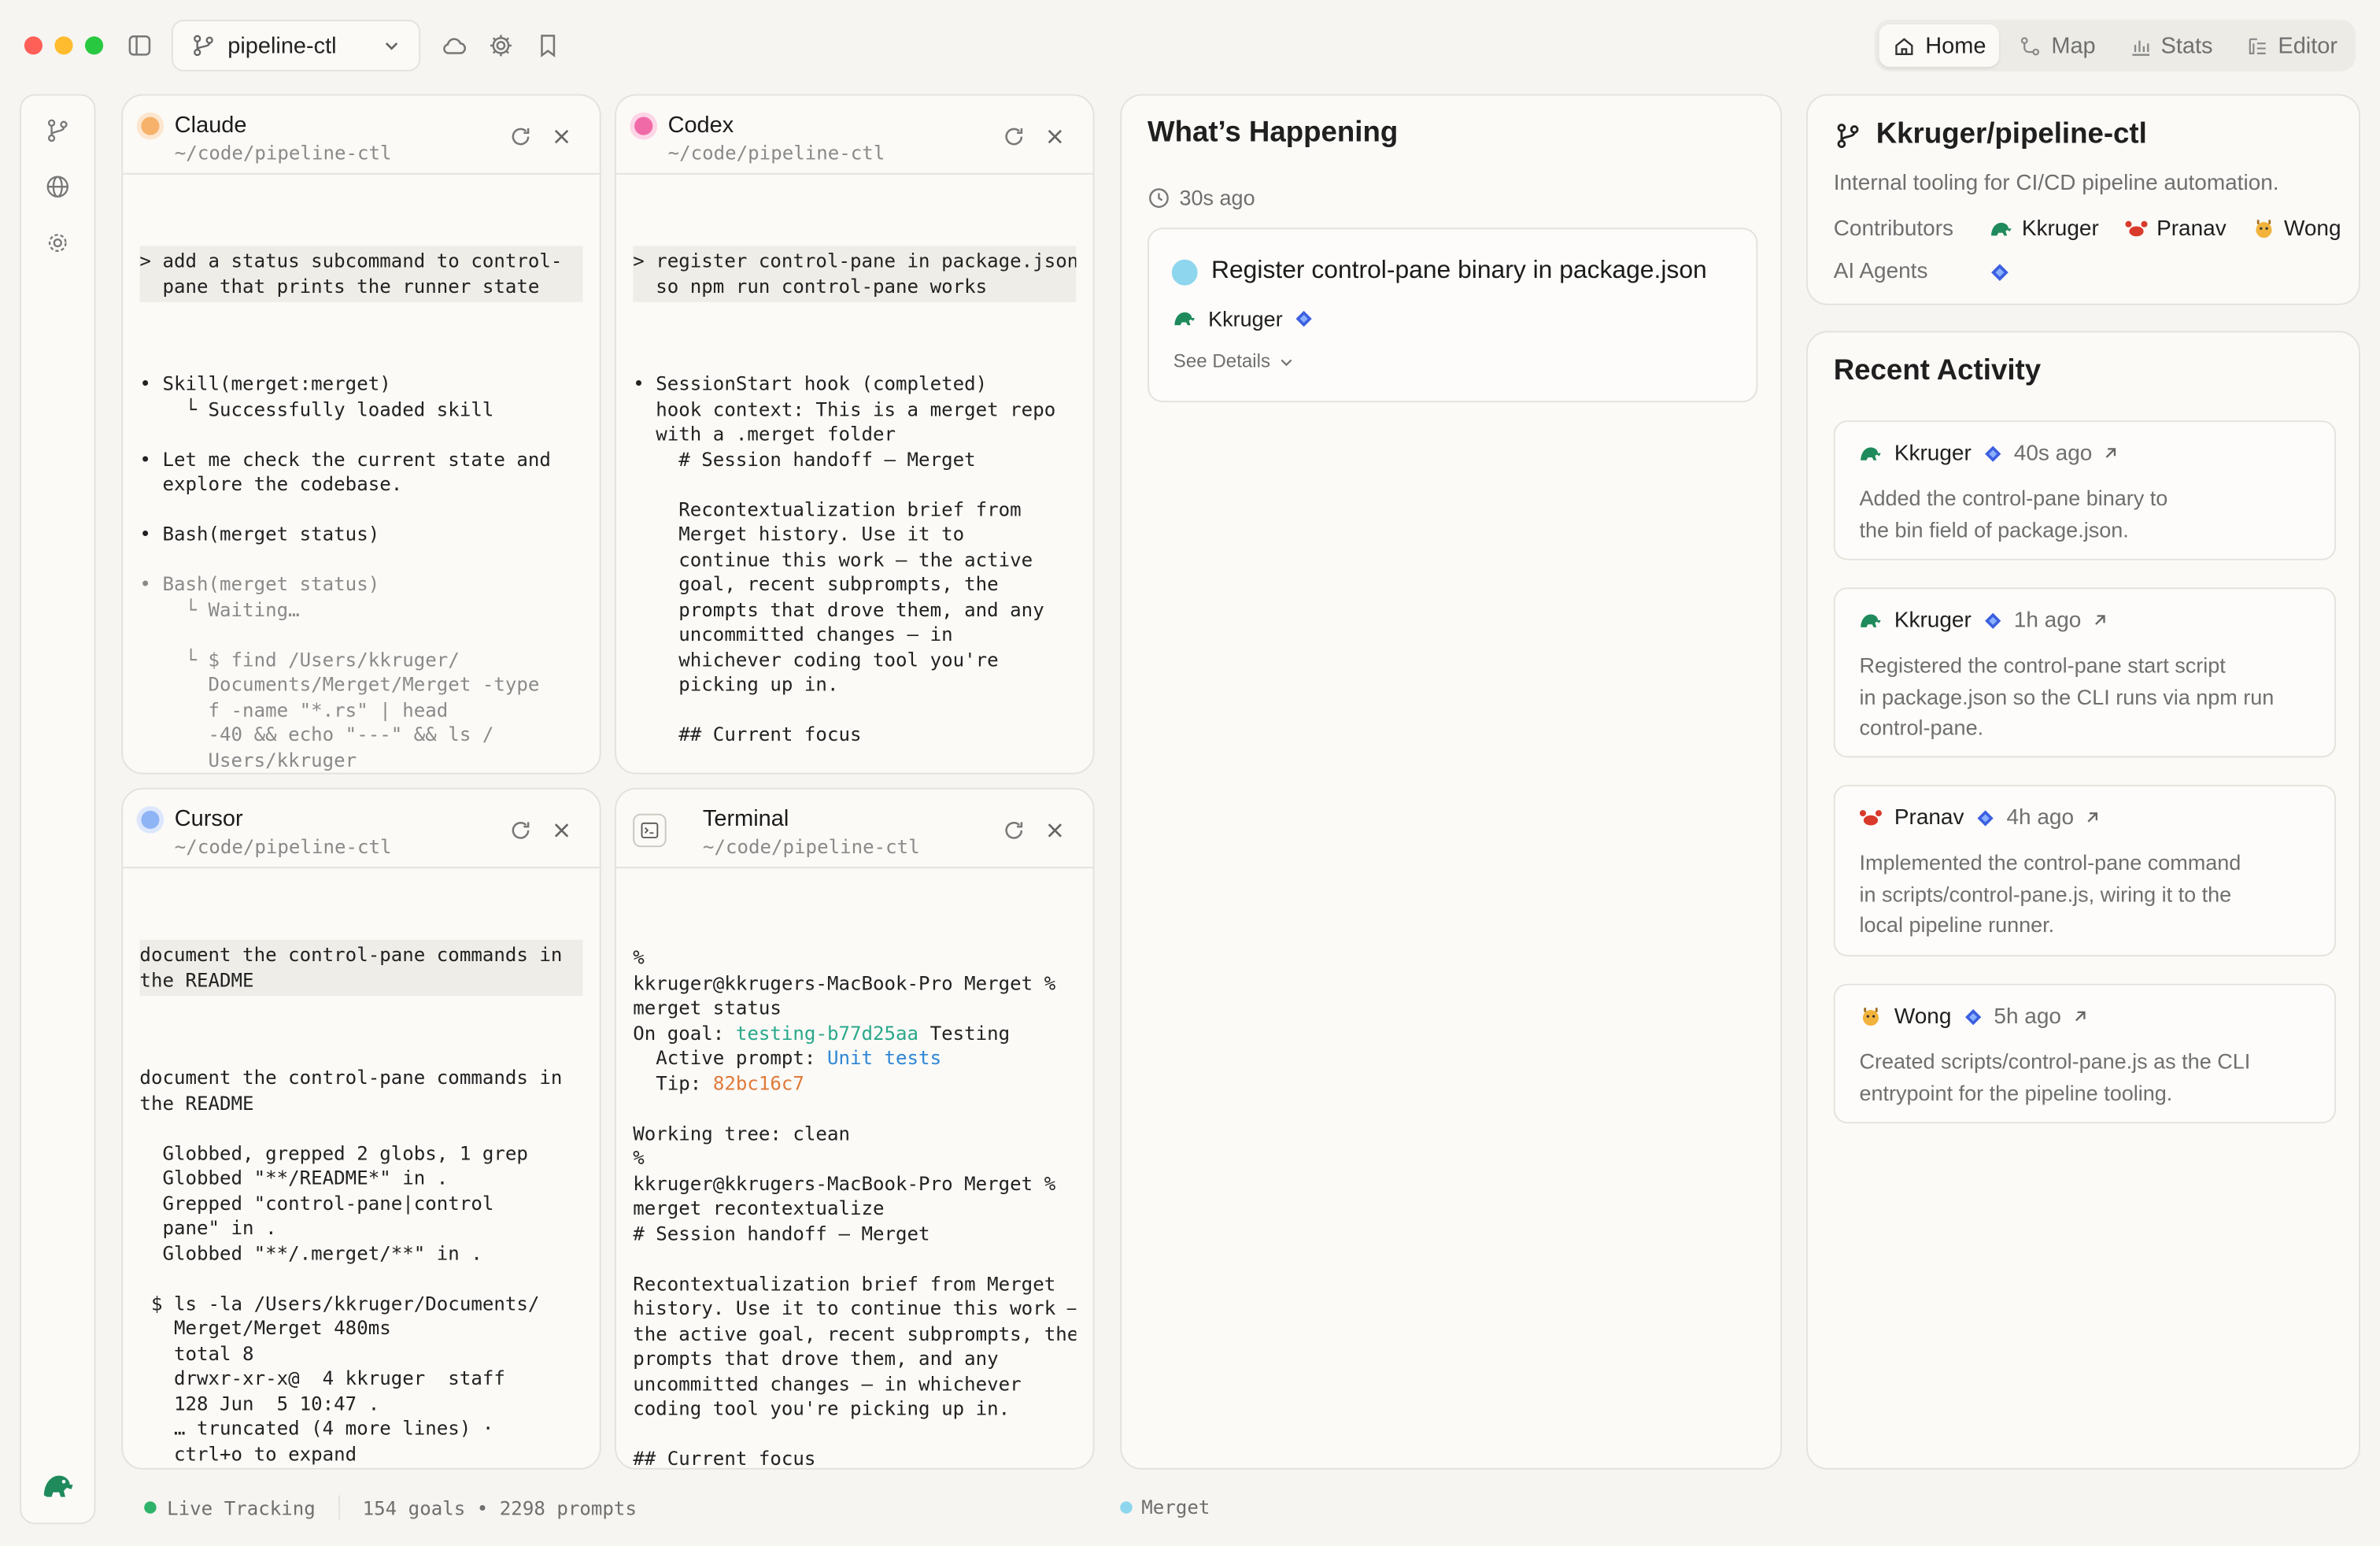 The height and width of the screenshot is (1546, 2380). I want to click on activity-header: Kkruger 1h ago, so click(1983, 620).